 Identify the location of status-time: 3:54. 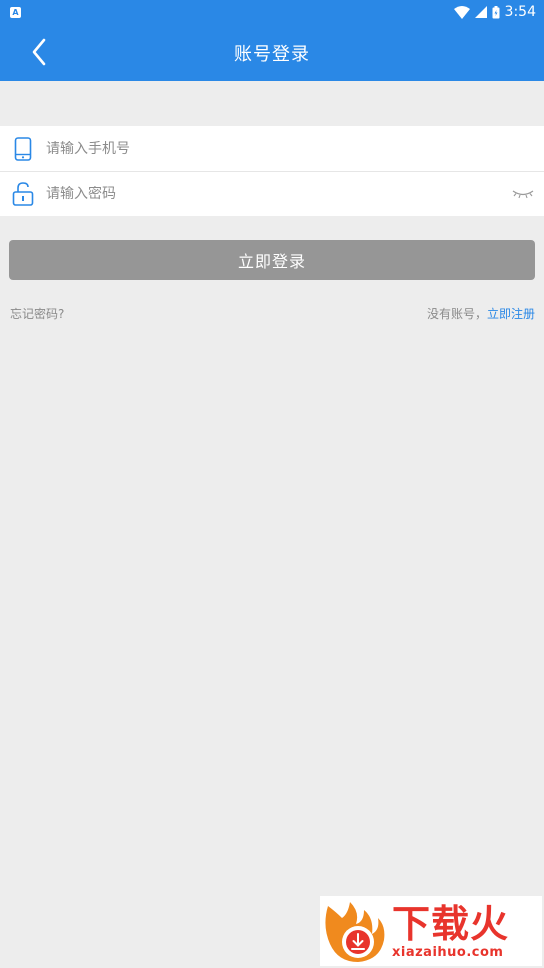
(520, 12).